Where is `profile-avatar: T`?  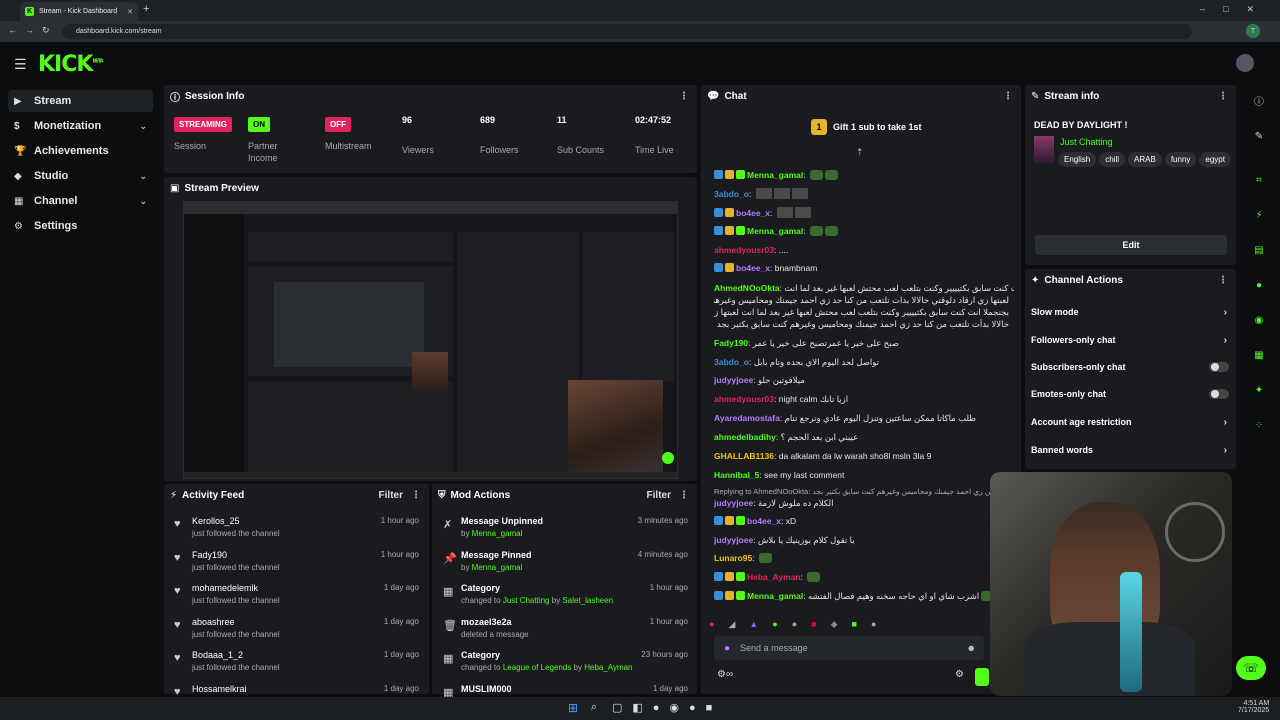 profile-avatar: T is located at coordinates (1253, 31).